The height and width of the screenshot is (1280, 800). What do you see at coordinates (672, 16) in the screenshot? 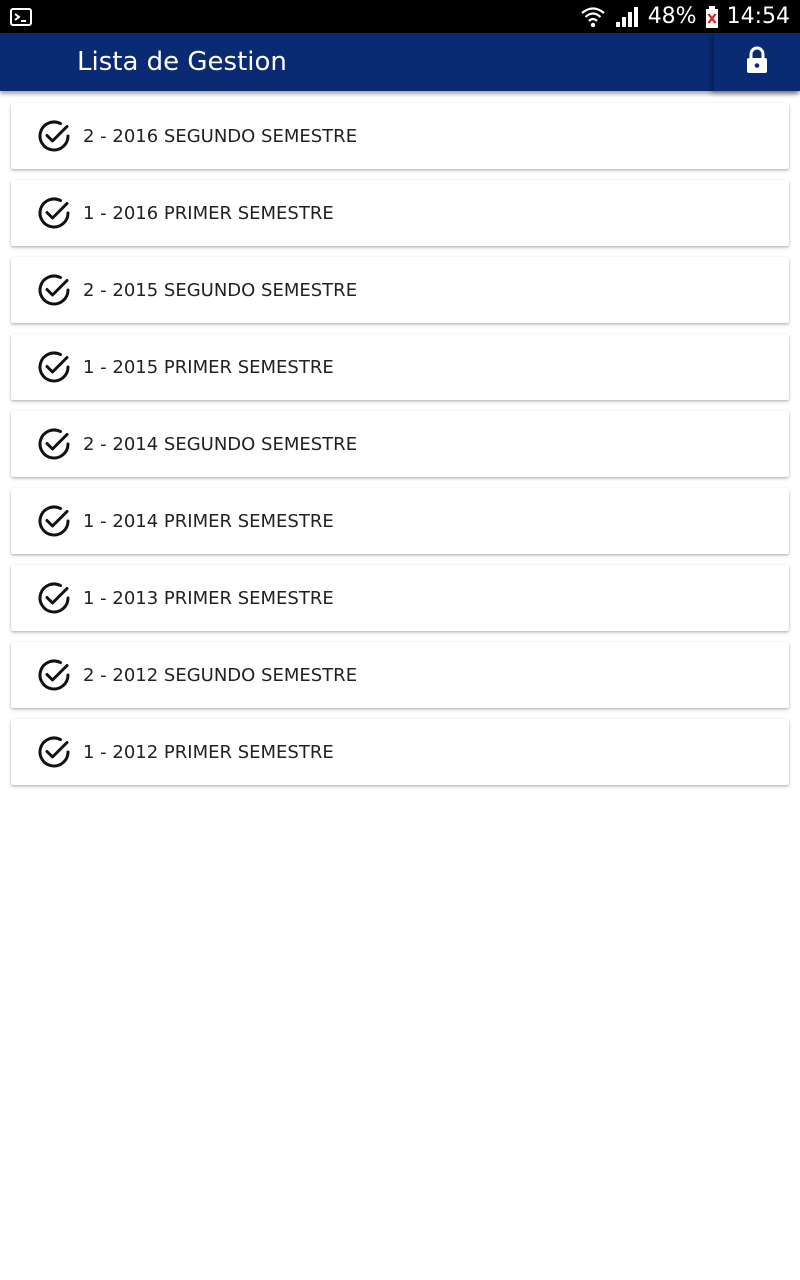
I see `battery-percentage: 48%` at bounding box center [672, 16].